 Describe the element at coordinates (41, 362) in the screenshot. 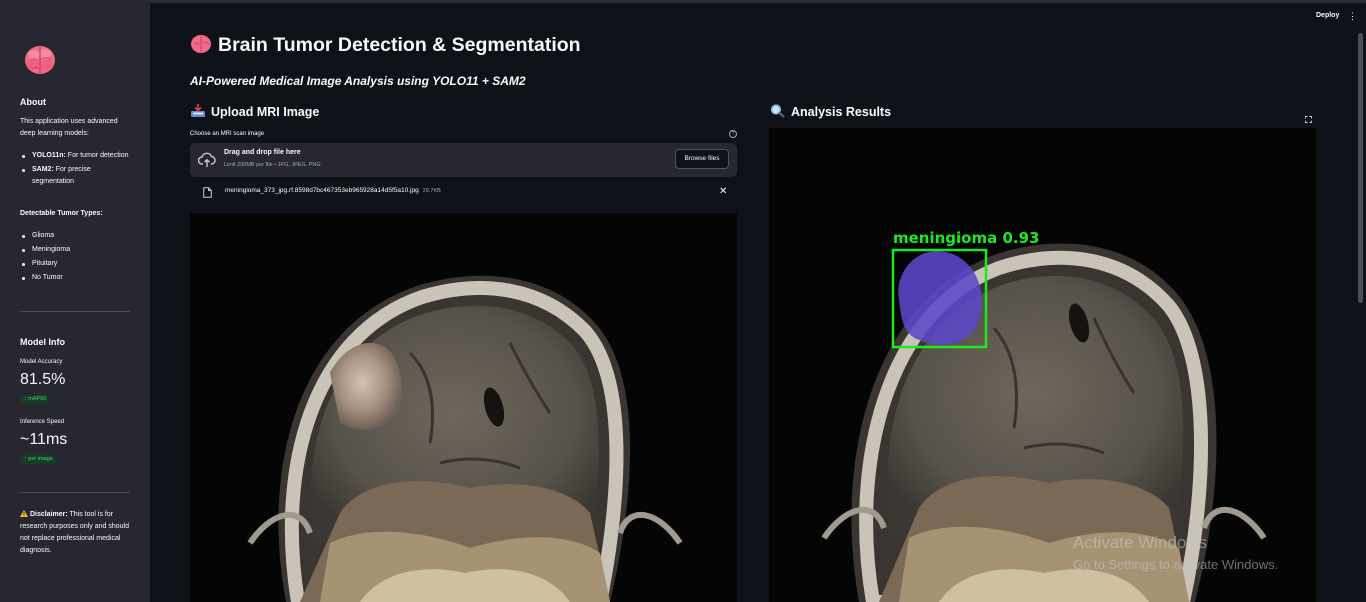

I see `metric-label: Model Accuracy` at that location.